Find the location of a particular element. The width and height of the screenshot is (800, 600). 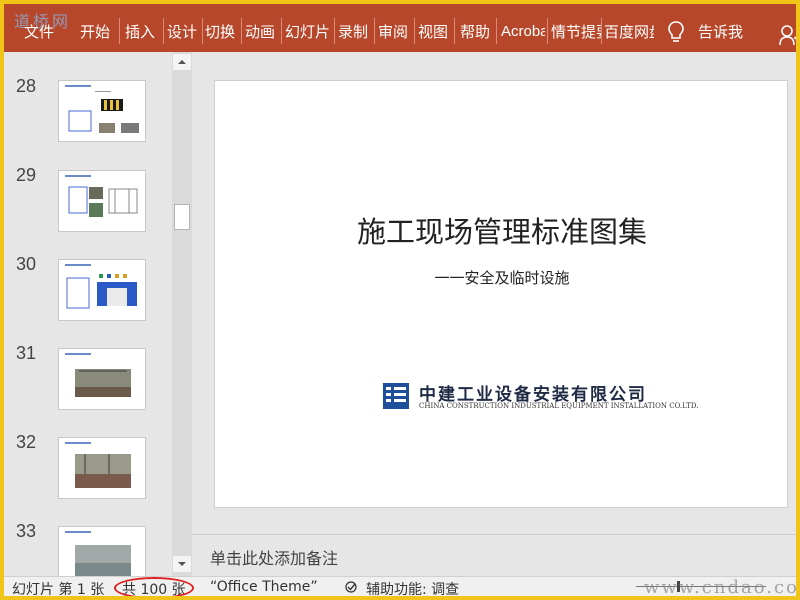

tab-review: 审阅 is located at coordinates (395, 28).